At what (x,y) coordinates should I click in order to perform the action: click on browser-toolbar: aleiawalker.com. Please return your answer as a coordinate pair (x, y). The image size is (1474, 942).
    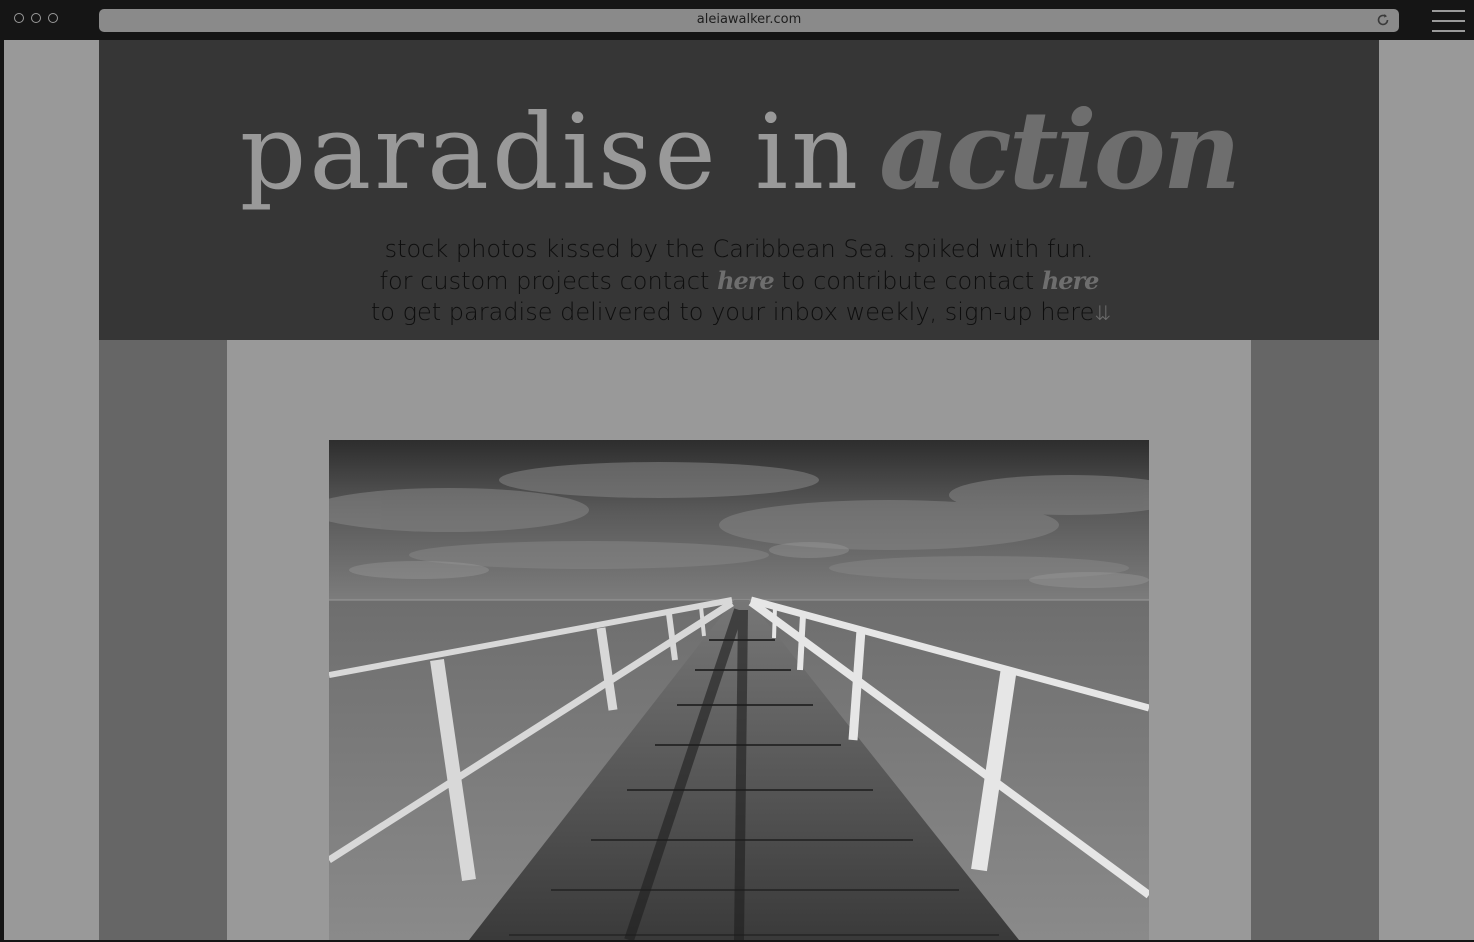
    Looking at the image, I should click on (738, 20).